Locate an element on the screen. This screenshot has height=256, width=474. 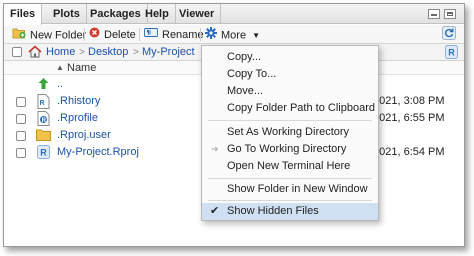
delete-button: Delete is located at coordinates (112, 34).